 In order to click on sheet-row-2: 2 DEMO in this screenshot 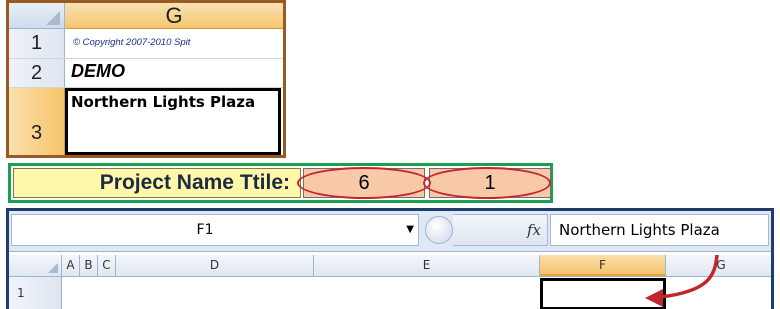, I will do `click(146, 73)`.